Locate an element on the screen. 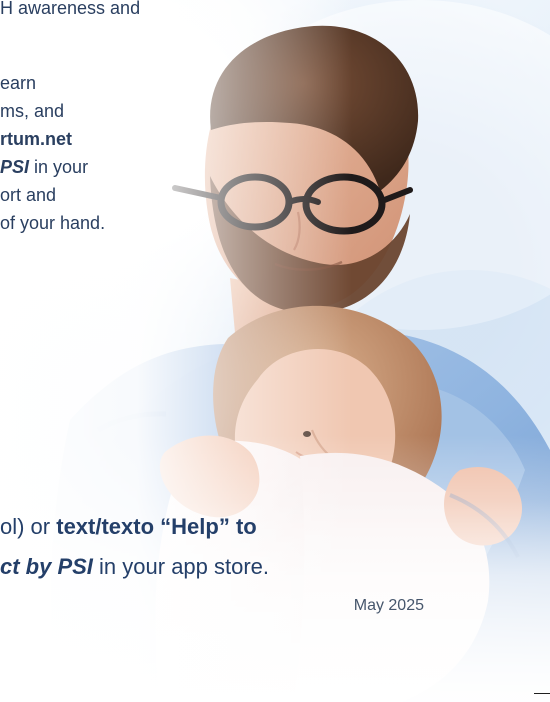 This screenshot has height=702, width=550. bottom-line-1: ol) or text/texto “Help” to is located at coordinates (128, 527).